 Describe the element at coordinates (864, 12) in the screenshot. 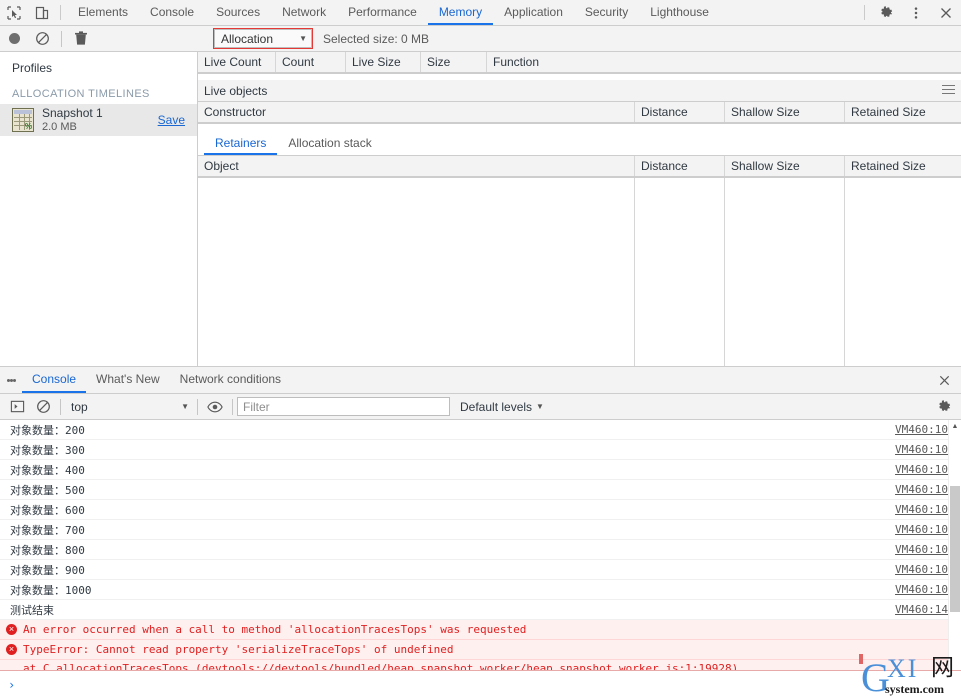

I see `toolbar-divider-right` at that location.